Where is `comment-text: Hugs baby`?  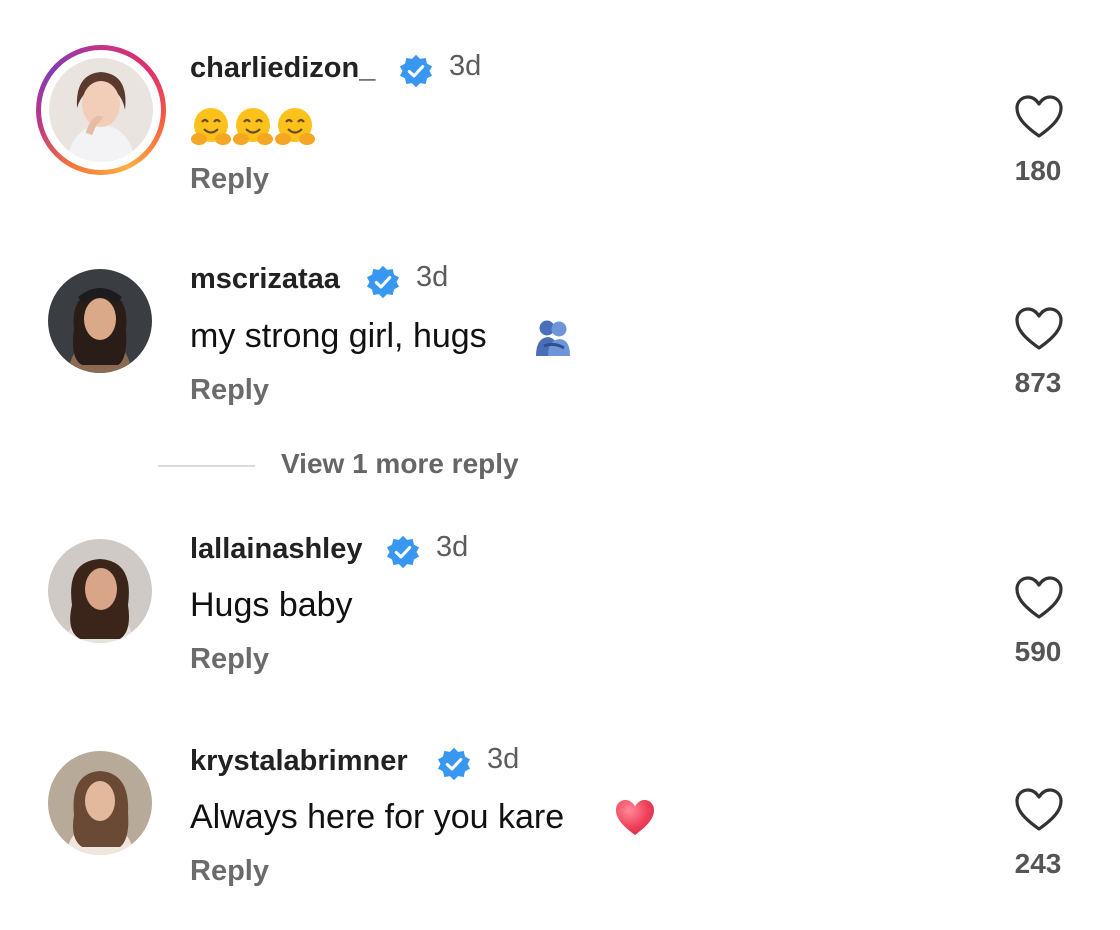
comment-text: Hugs baby is located at coordinates (271, 605).